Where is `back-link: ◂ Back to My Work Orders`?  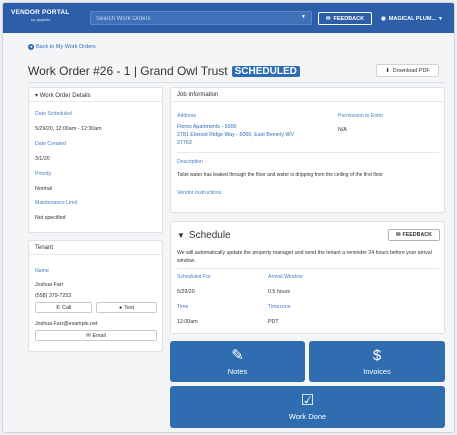 back-link: ◂ Back to My Work Orders is located at coordinates (62, 47).